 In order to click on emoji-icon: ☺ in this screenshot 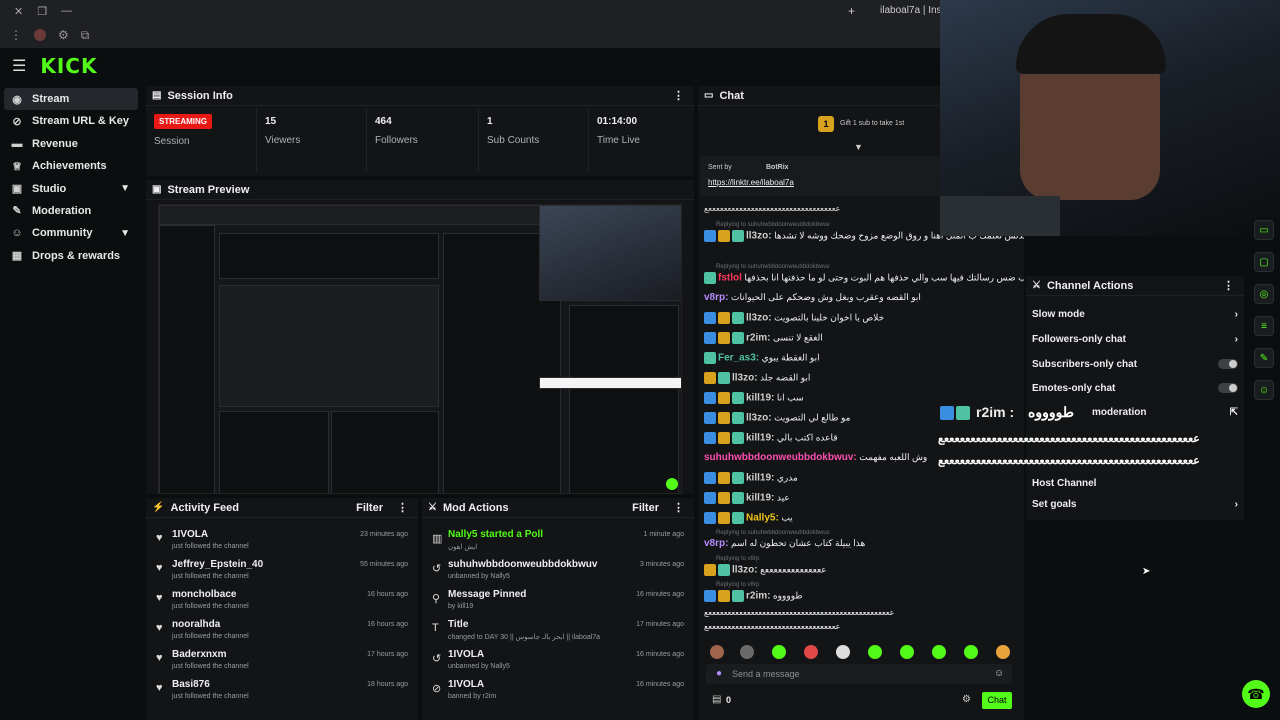, I will do `click(999, 673)`.